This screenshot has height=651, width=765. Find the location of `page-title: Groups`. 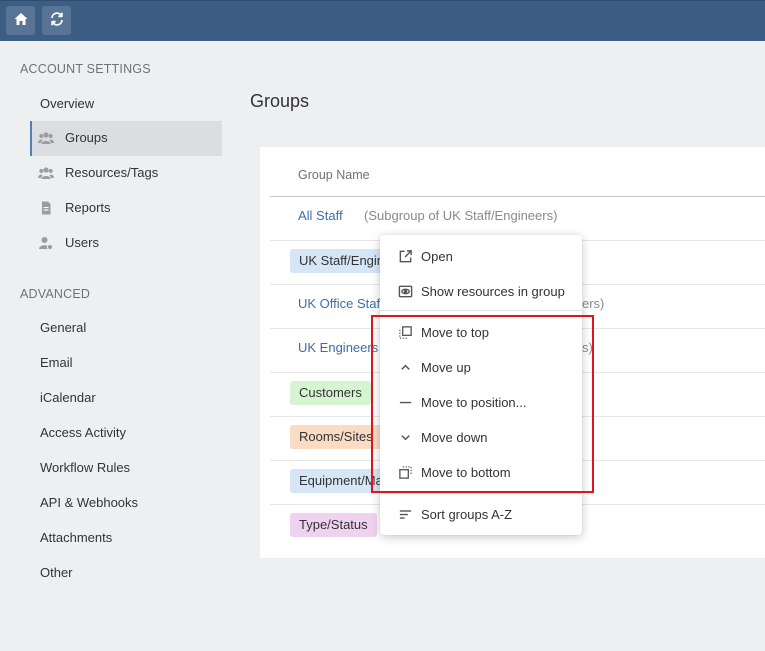

page-title: Groups is located at coordinates (280, 101).